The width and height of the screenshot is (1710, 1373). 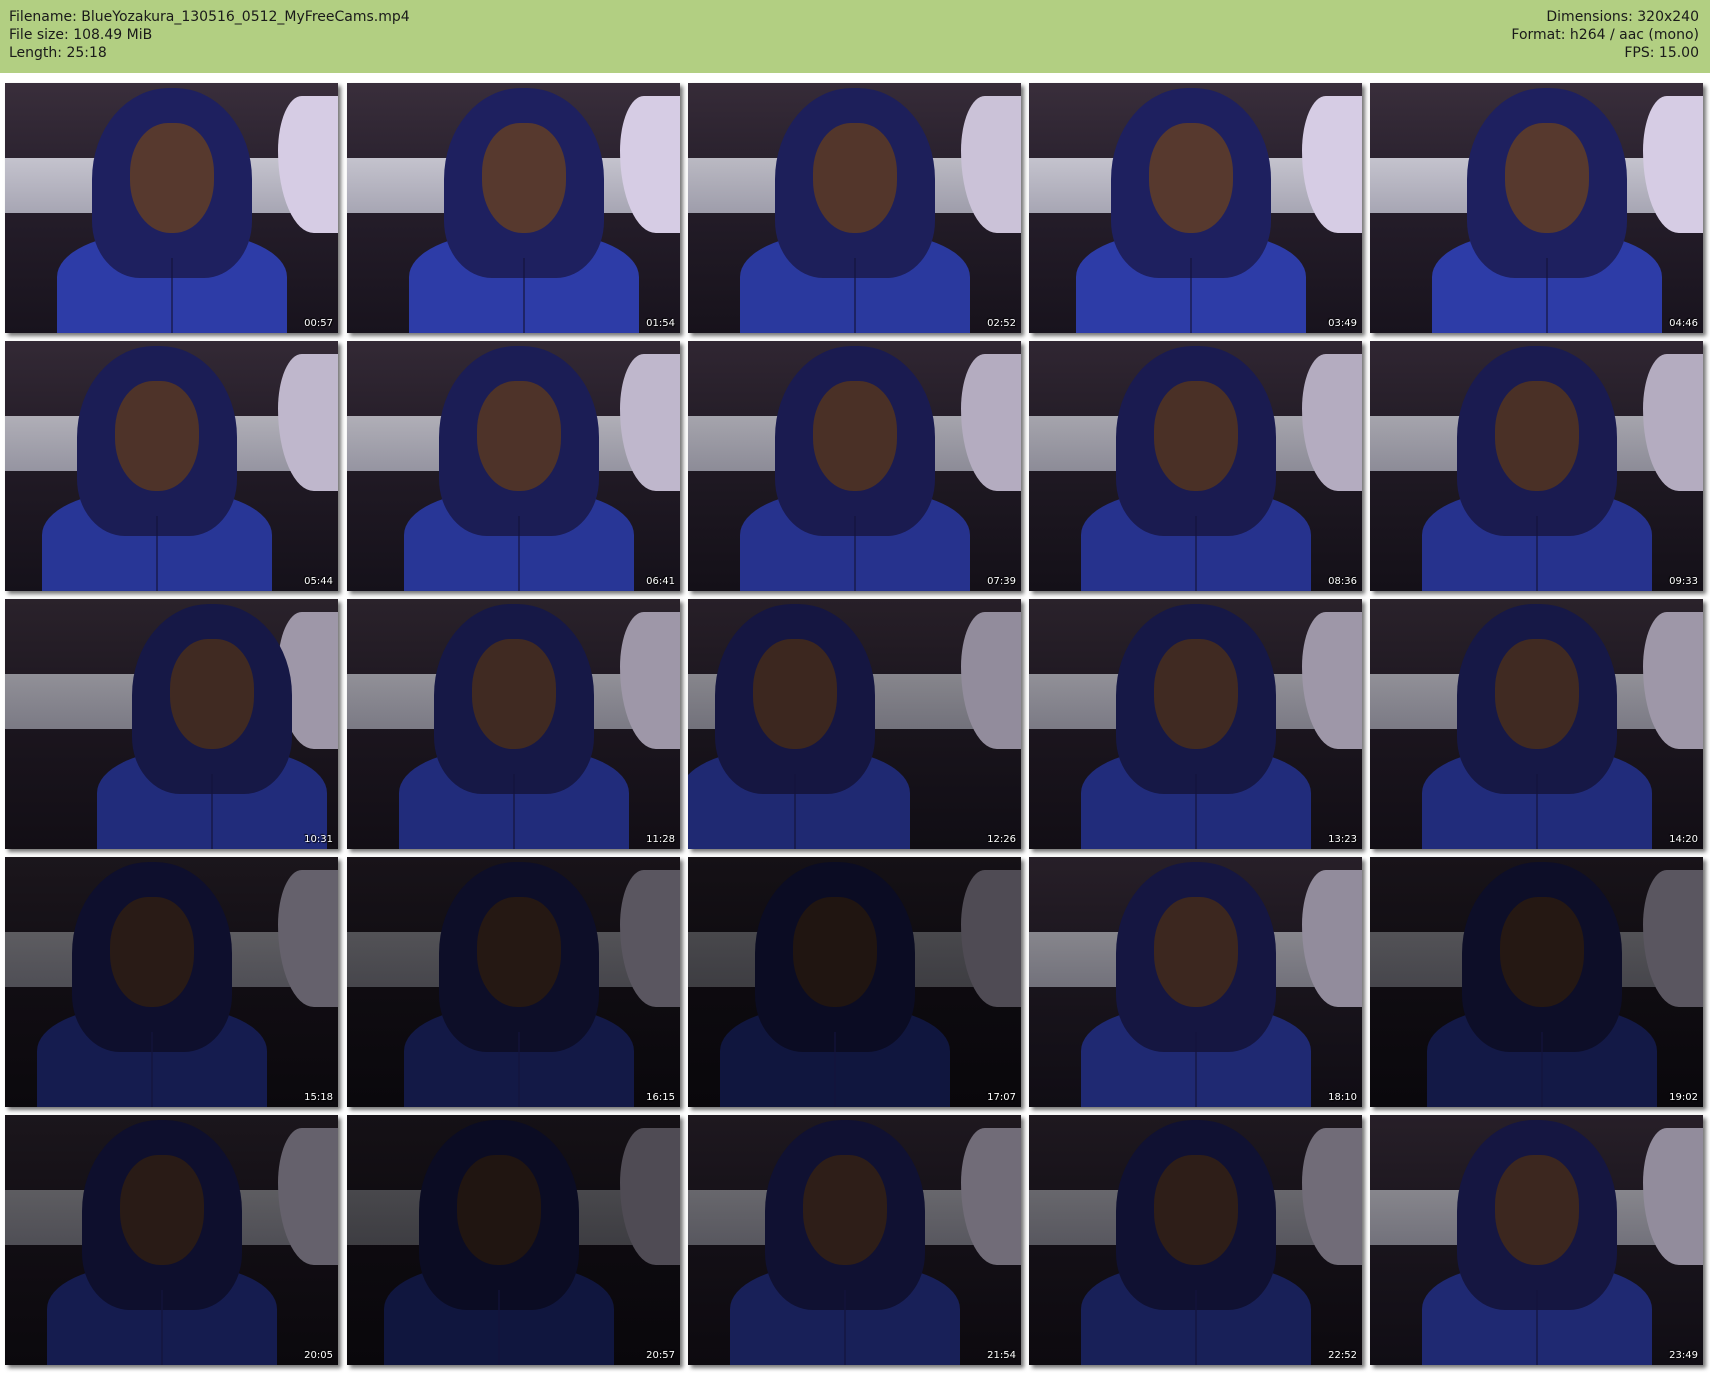 What do you see at coordinates (1683, 581) in the screenshot?
I see `timestamp-label: 09:33` at bounding box center [1683, 581].